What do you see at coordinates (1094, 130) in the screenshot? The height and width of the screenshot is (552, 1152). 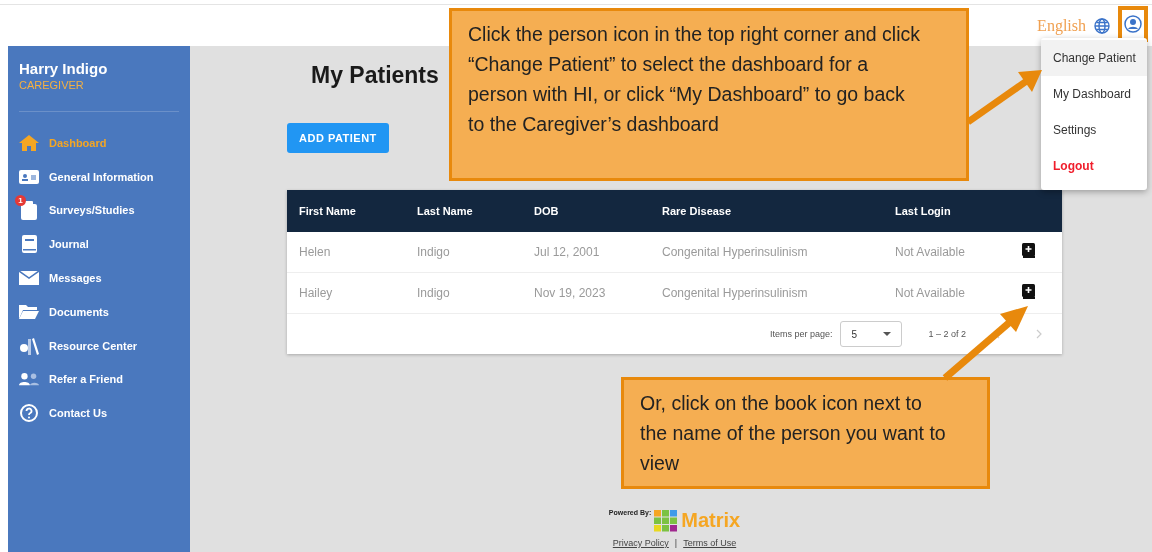 I see `menu-item: Settings` at bounding box center [1094, 130].